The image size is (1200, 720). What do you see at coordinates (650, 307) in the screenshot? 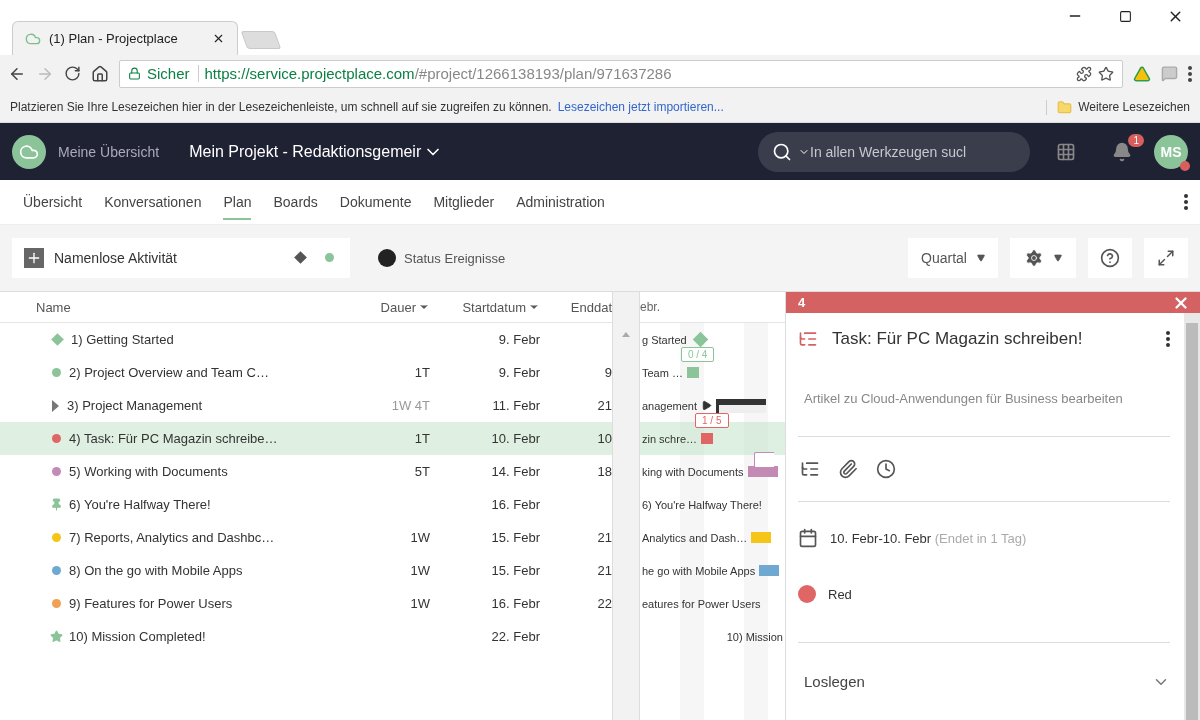
I see `month-label: ebr.` at bounding box center [650, 307].